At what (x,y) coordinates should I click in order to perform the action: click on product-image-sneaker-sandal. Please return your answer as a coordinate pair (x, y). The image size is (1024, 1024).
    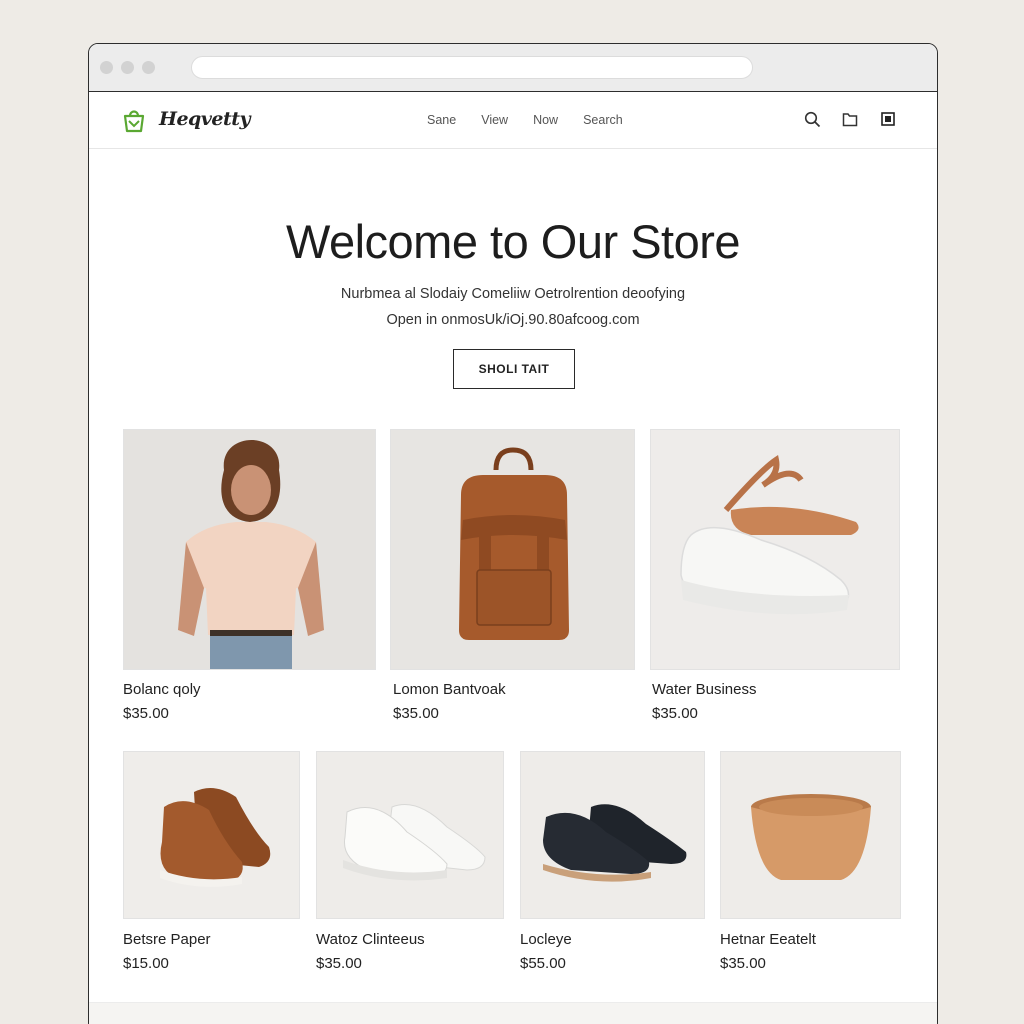
    Looking at the image, I should click on (775, 549).